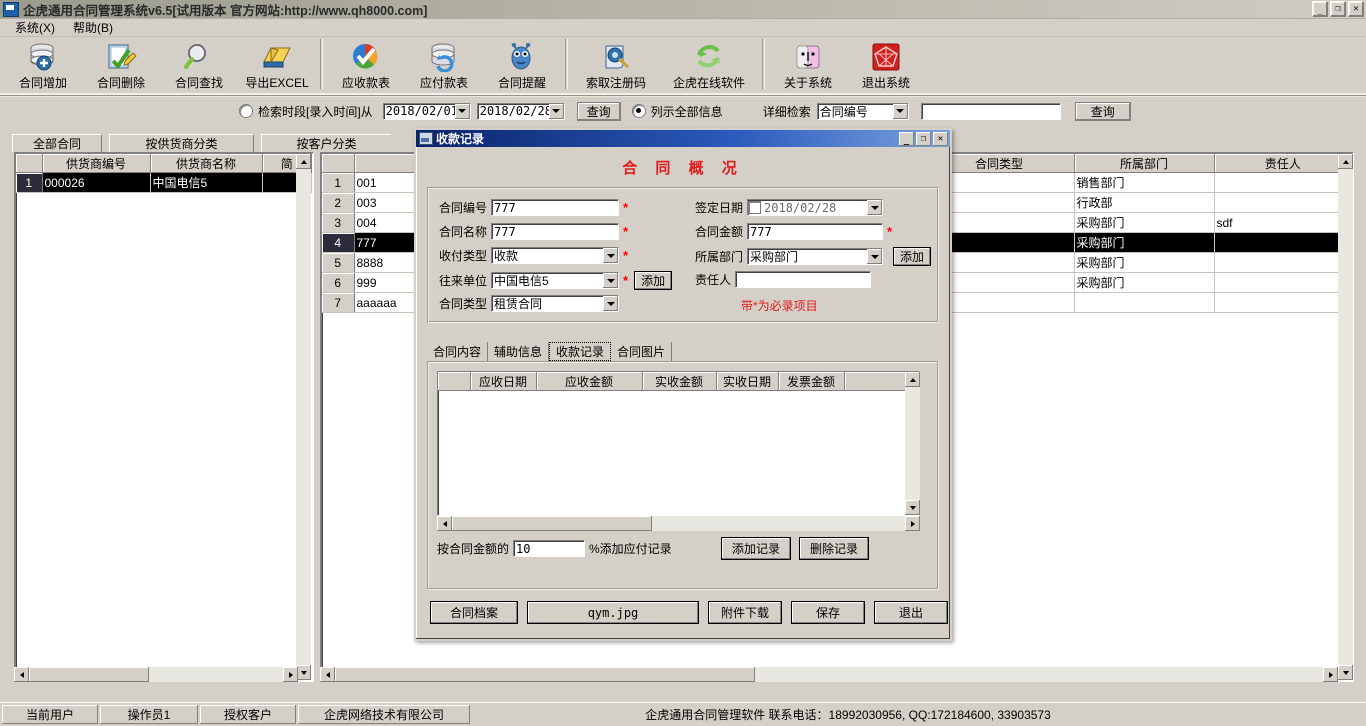 The width and height of the screenshot is (1366, 726). I want to click on tab-contract-images: 合同图片, so click(642, 351).